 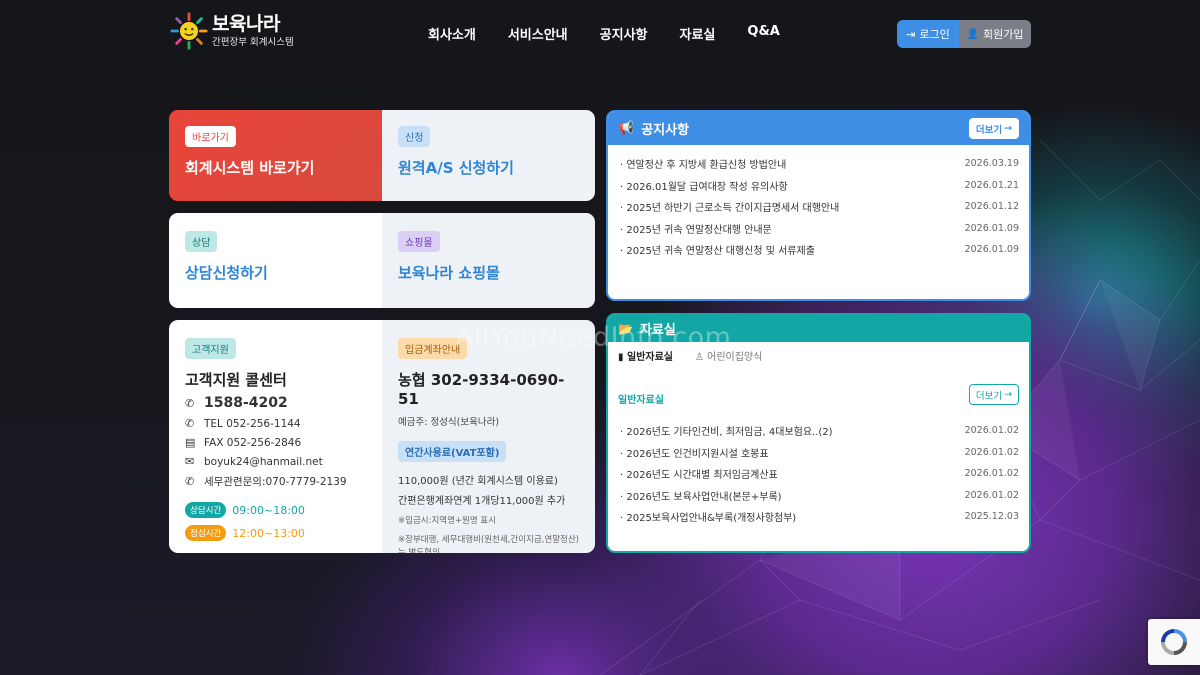 What do you see at coordinates (538, 33) in the screenshot?
I see `nav-services: 서비스안내` at bounding box center [538, 33].